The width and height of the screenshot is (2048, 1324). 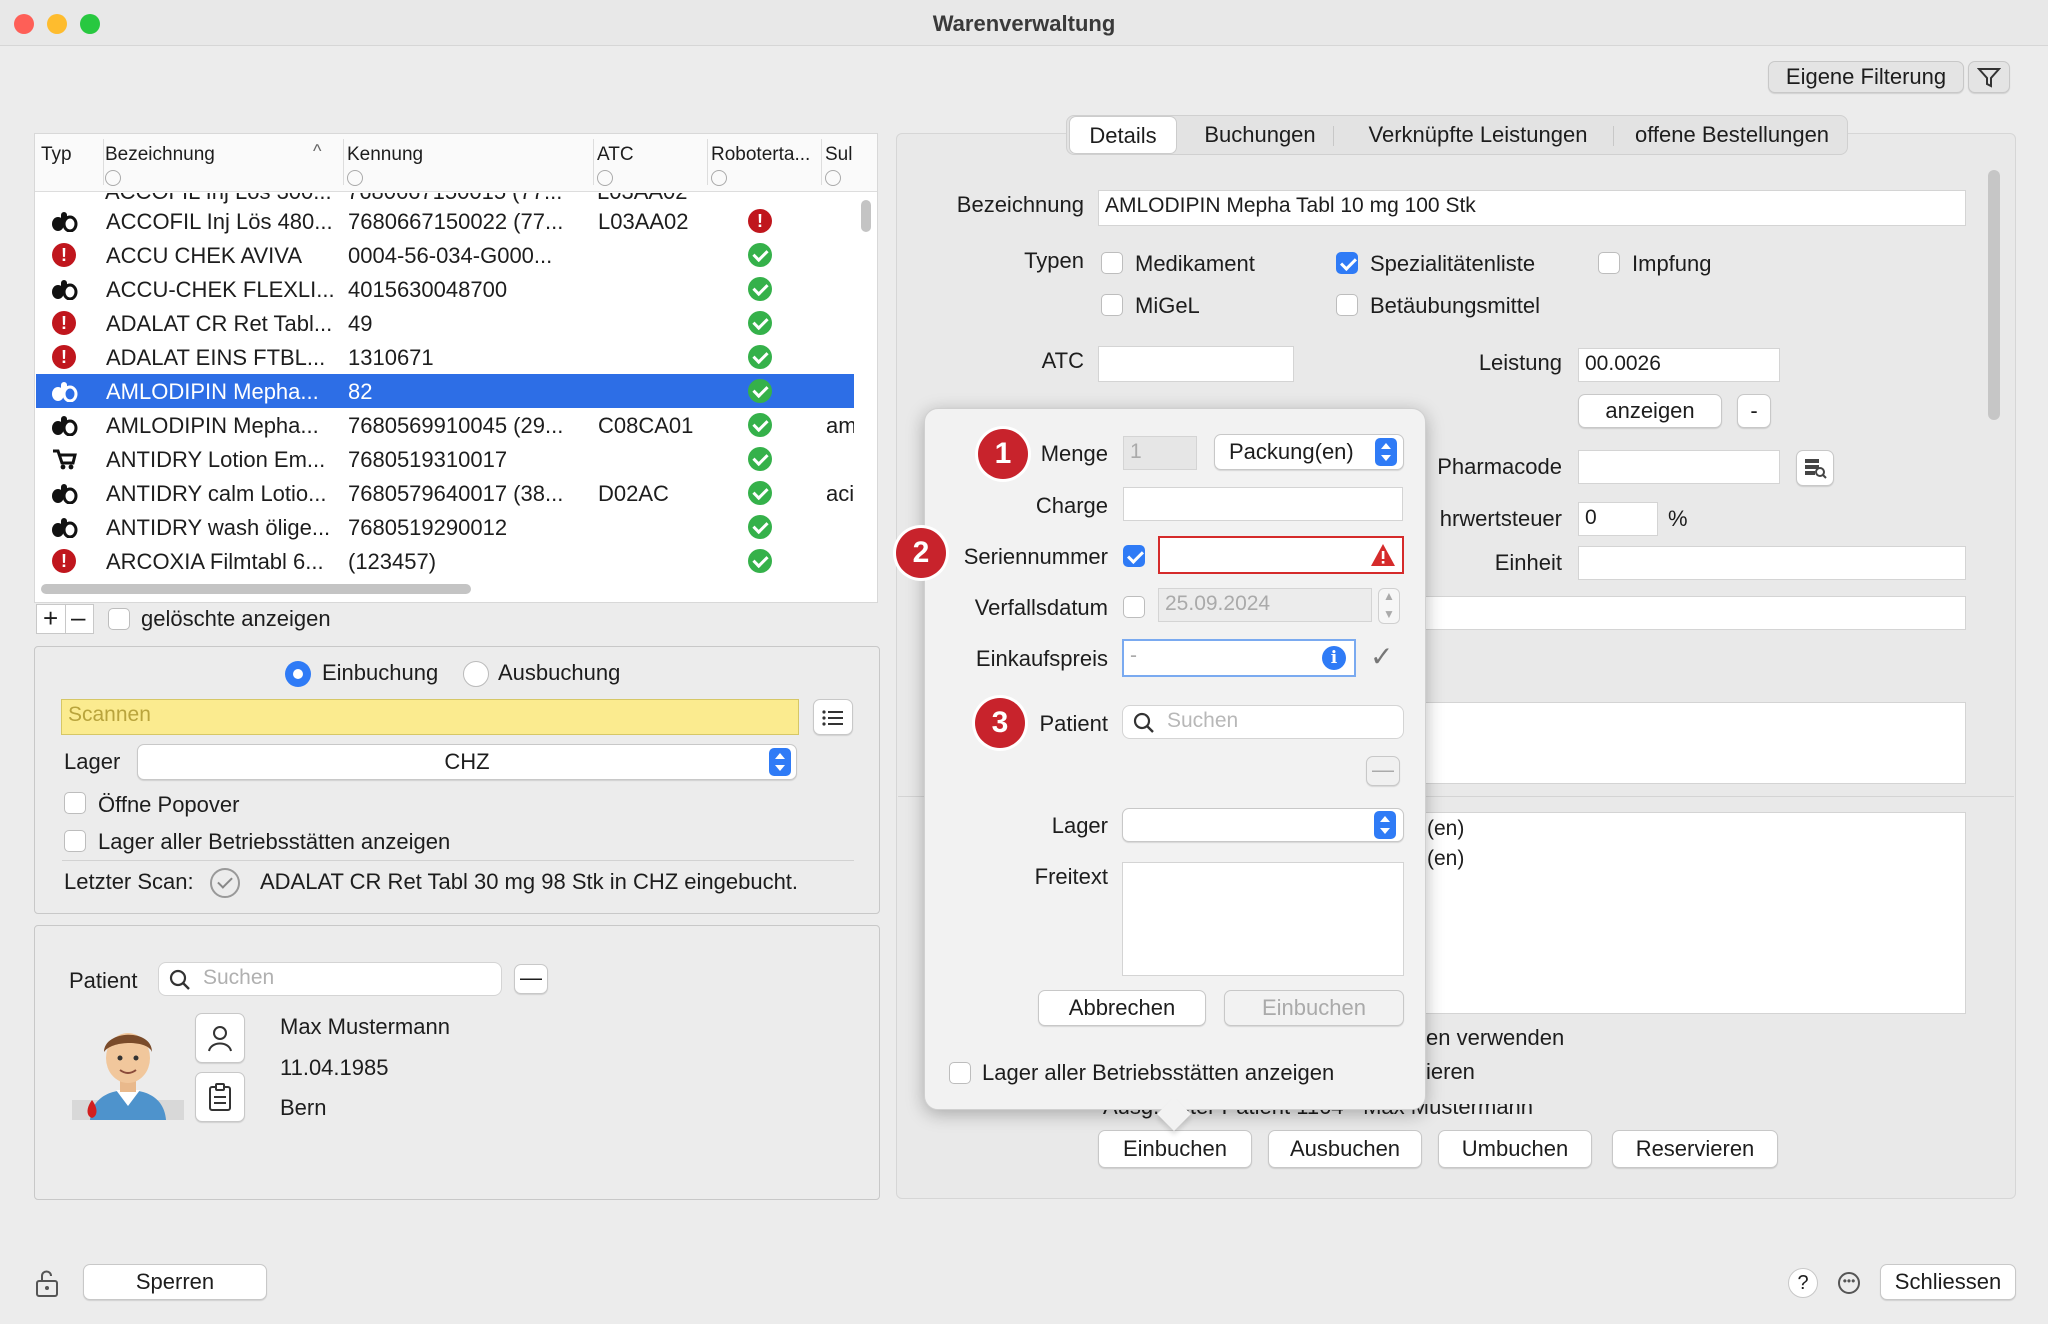 I want to click on charge-field, so click(x=1263, y=504).